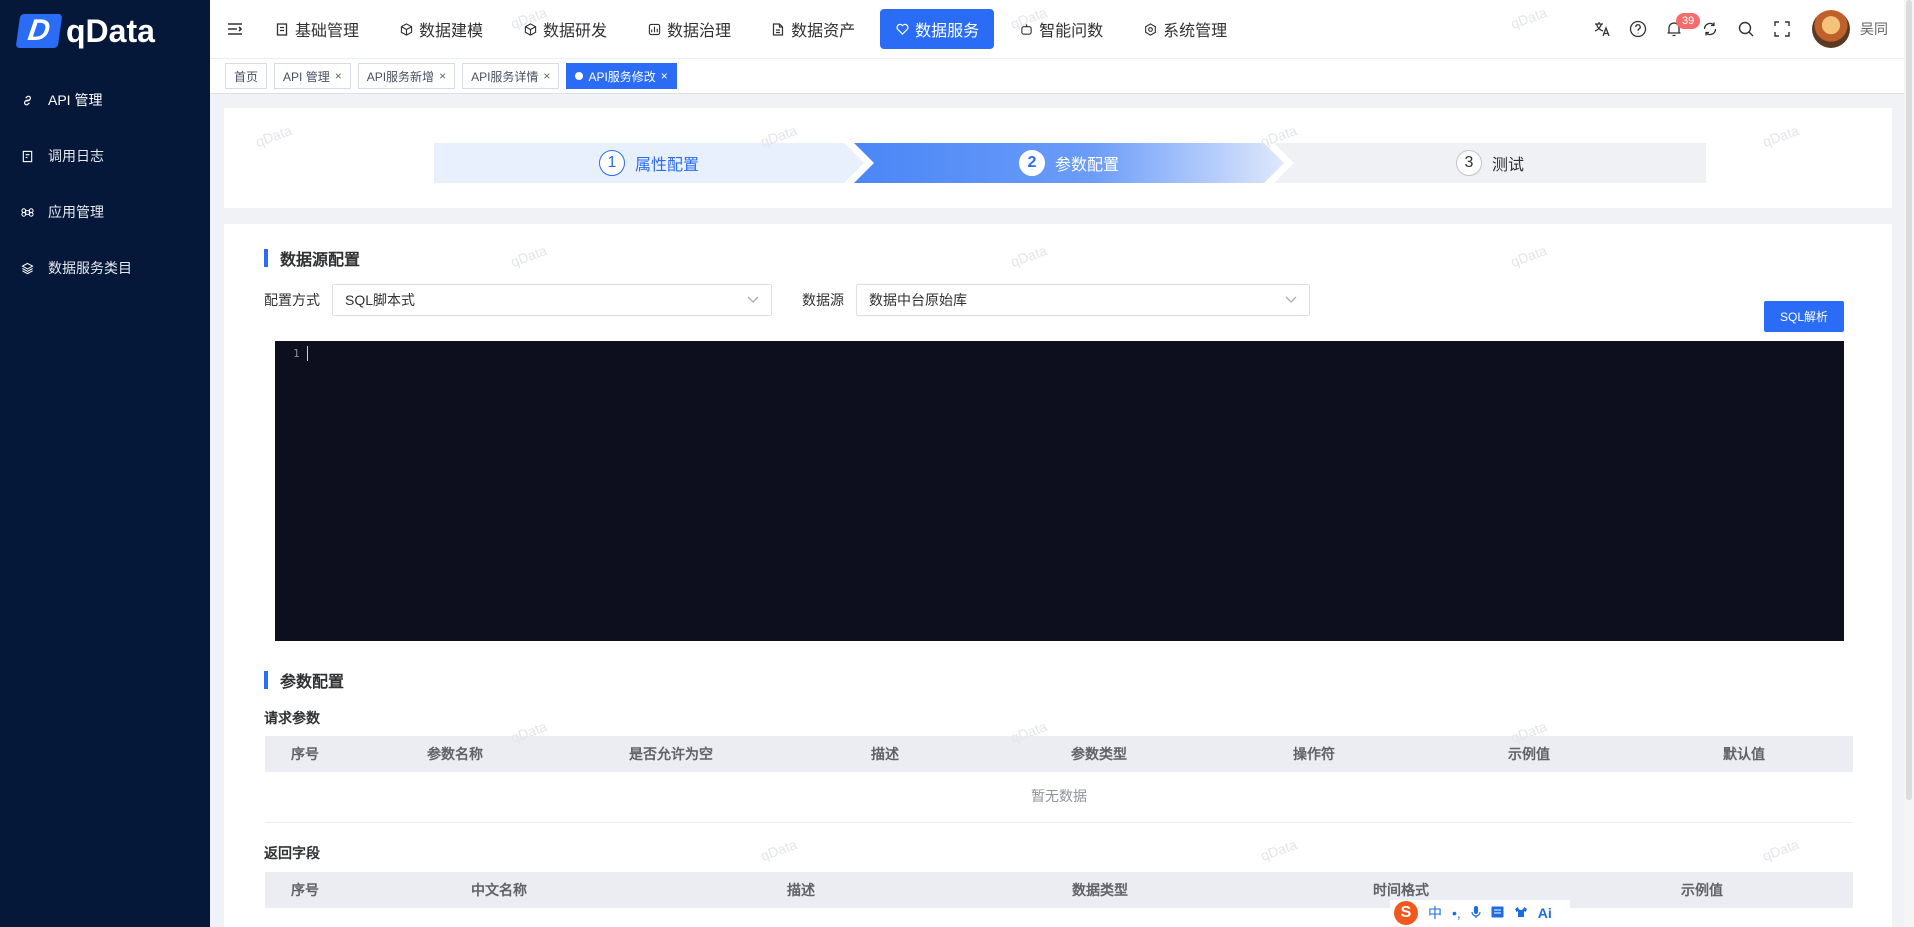 This screenshot has height=927, width=1914. Describe the element at coordinates (292, 853) in the screenshot. I see `response-fields-title: 返回字段` at that location.